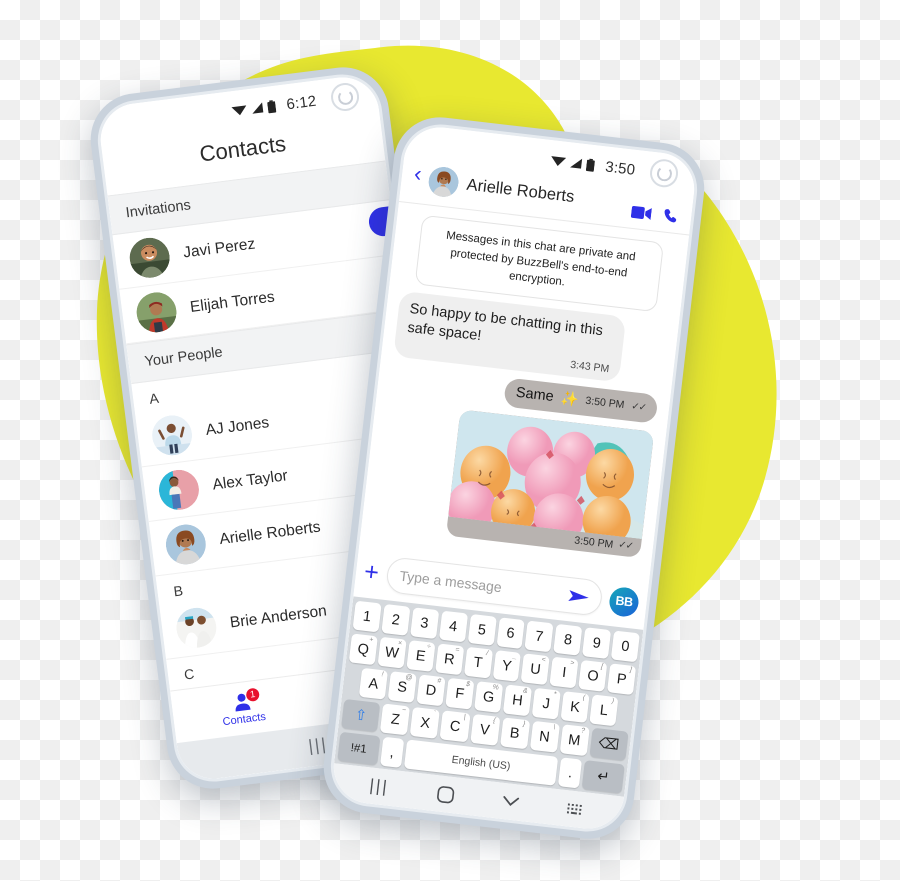 The width and height of the screenshot is (900, 881). I want to click on key-m-label: M, so click(574, 740).